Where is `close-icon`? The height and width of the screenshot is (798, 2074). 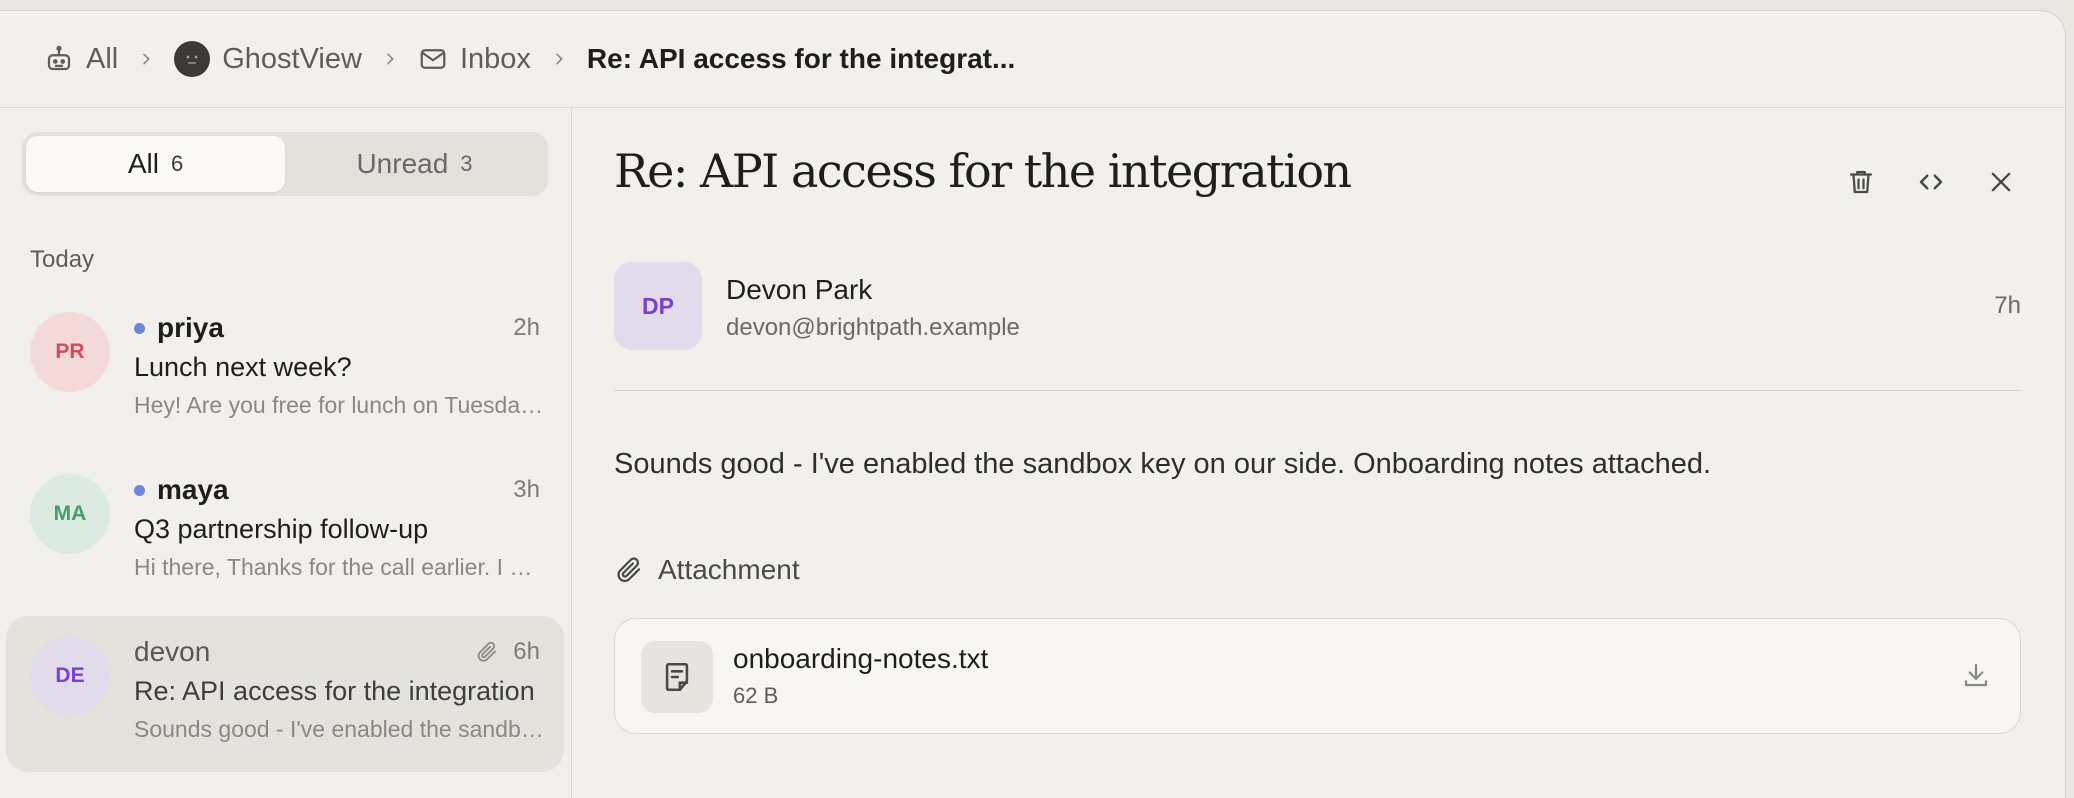 close-icon is located at coordinates (2001, 182).